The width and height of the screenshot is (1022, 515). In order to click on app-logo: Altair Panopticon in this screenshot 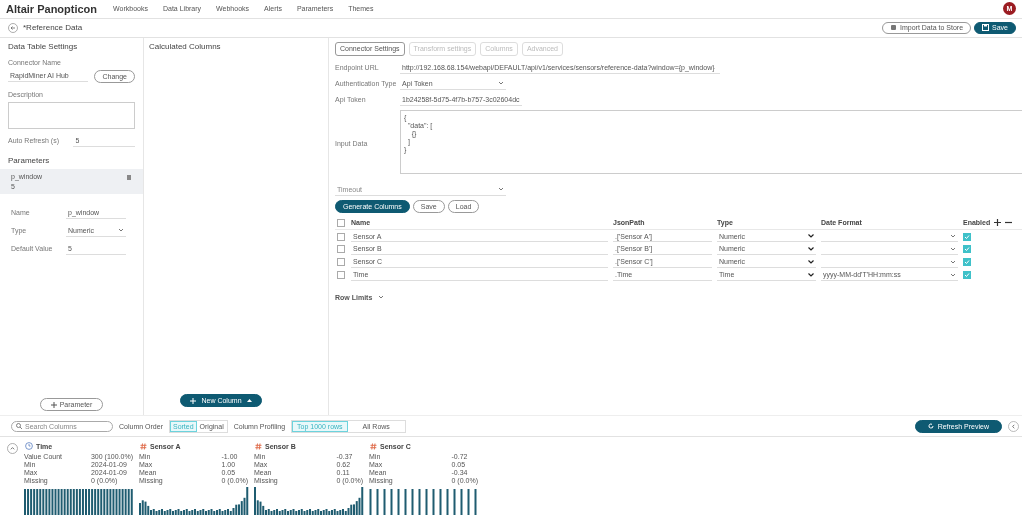, I will do `click(52, 8)`.